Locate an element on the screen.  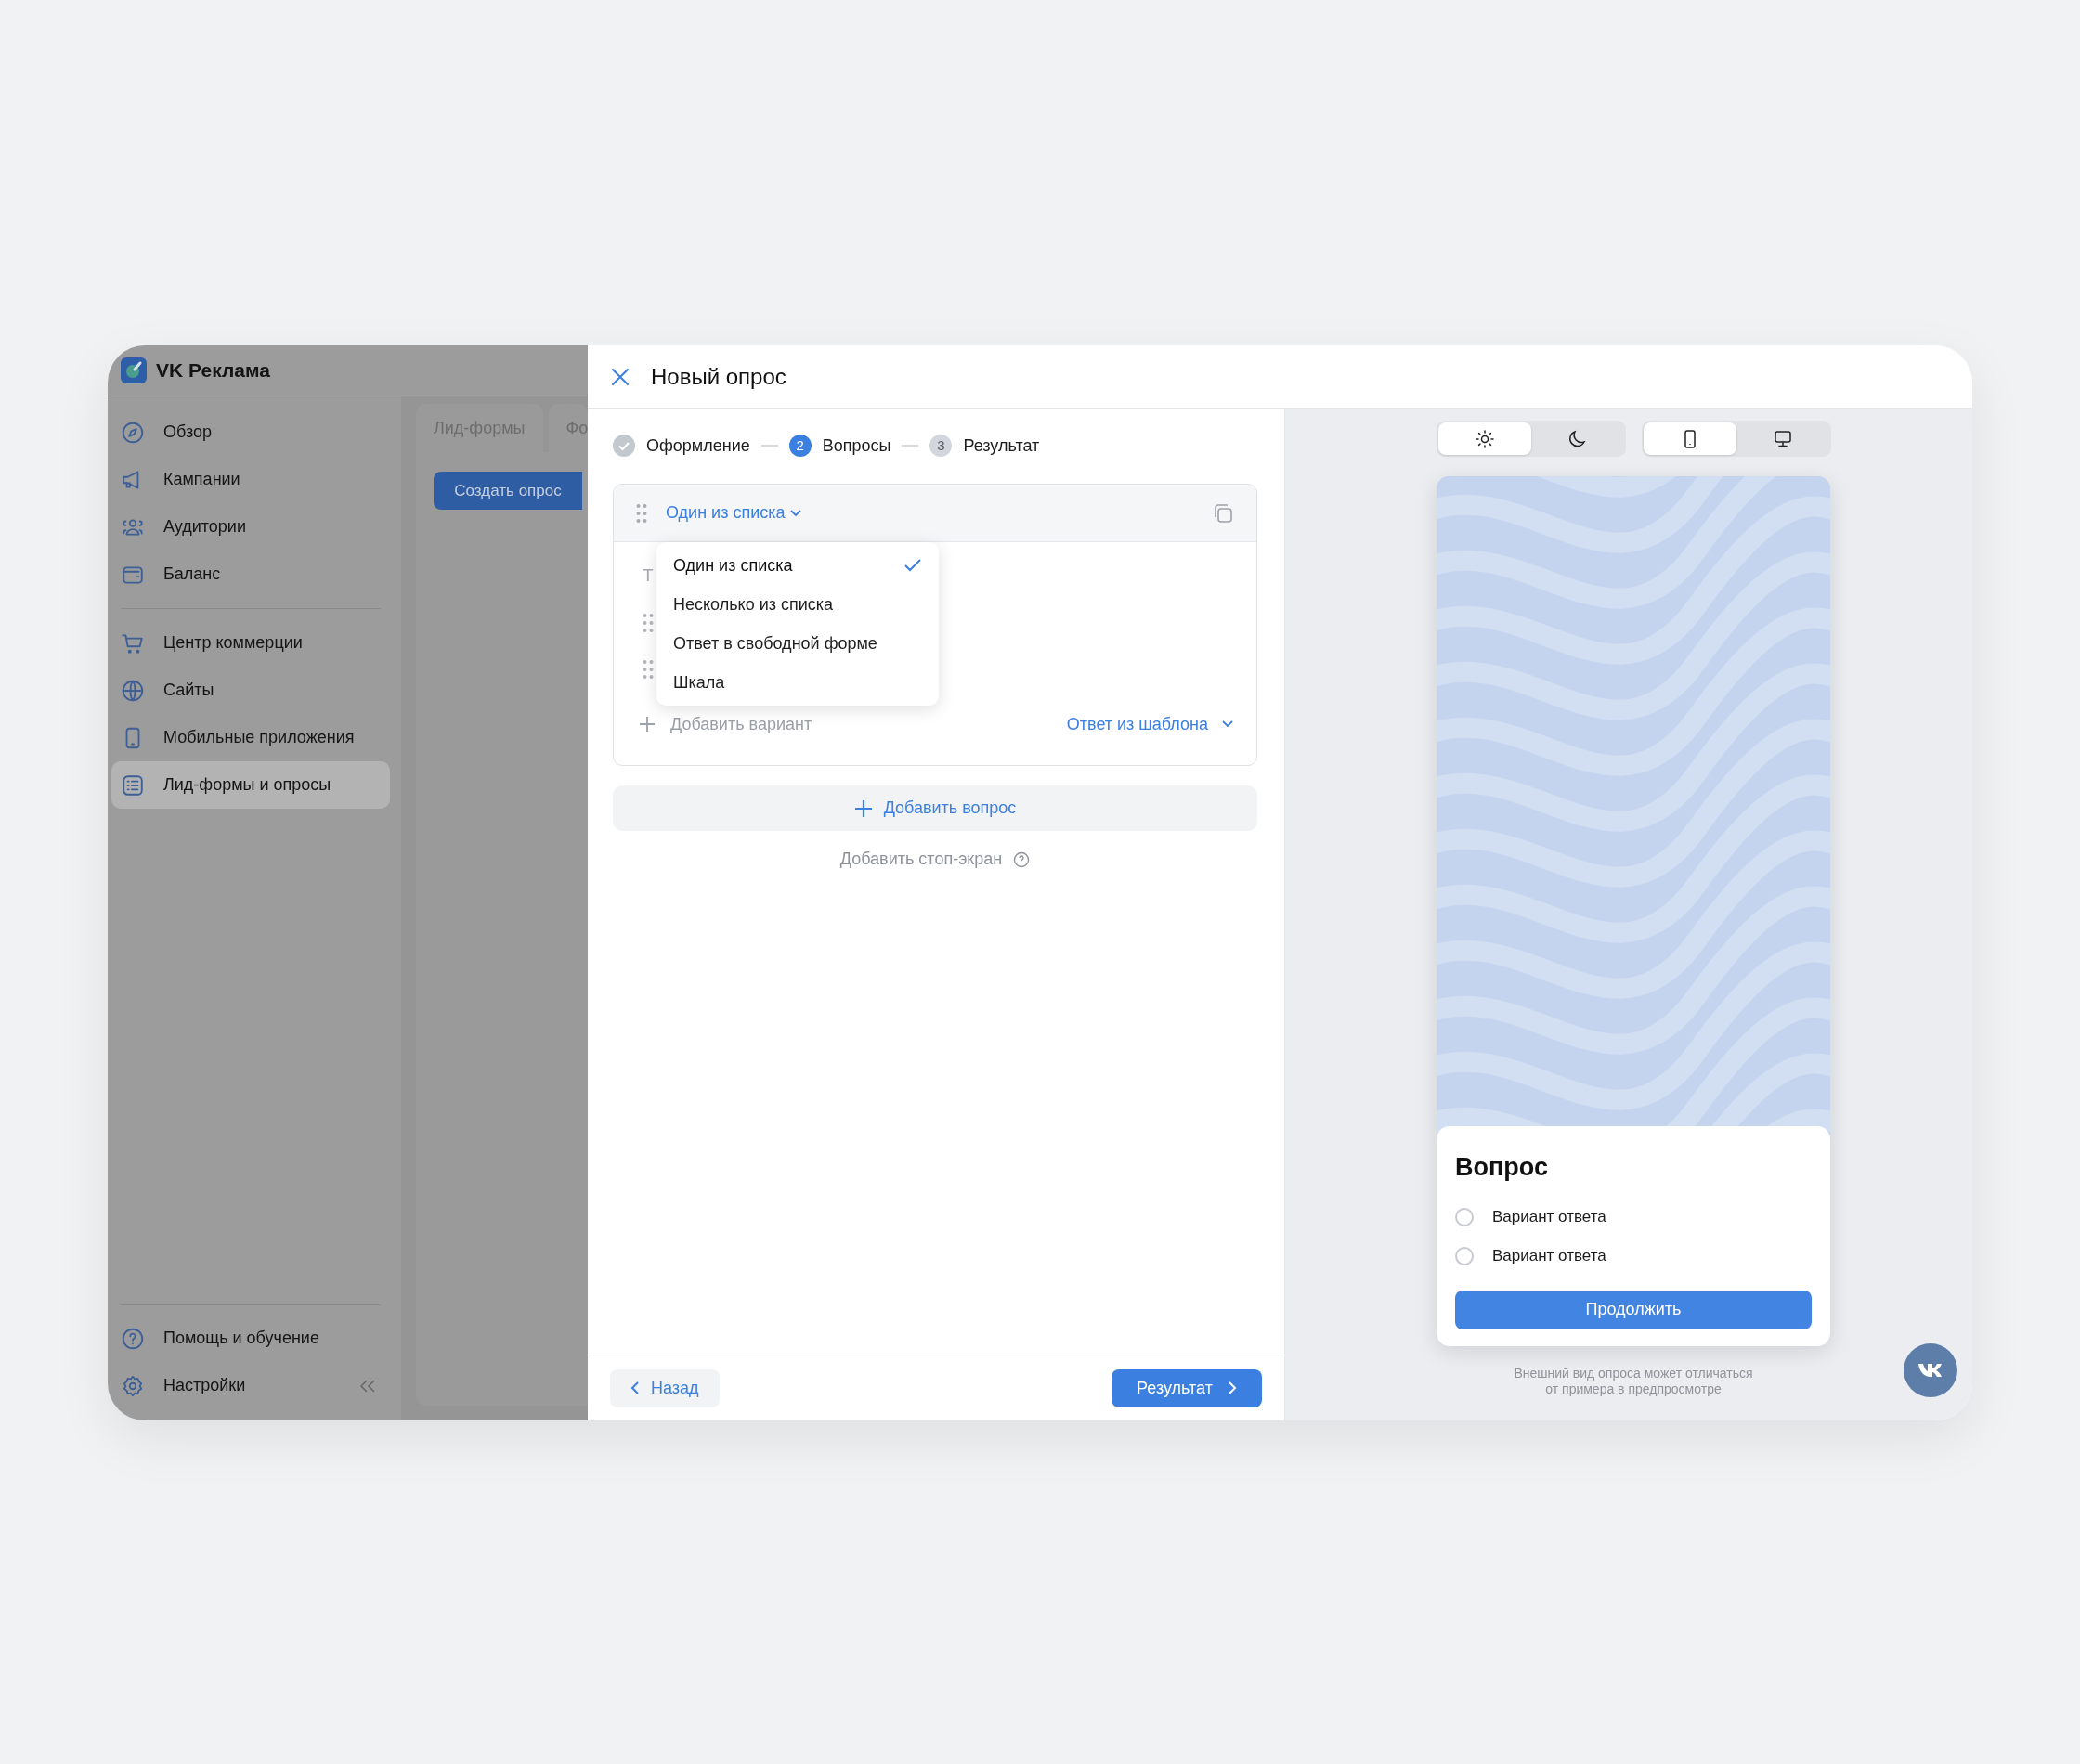
vk-logo-icon is located at coordinates (1931, 1370).